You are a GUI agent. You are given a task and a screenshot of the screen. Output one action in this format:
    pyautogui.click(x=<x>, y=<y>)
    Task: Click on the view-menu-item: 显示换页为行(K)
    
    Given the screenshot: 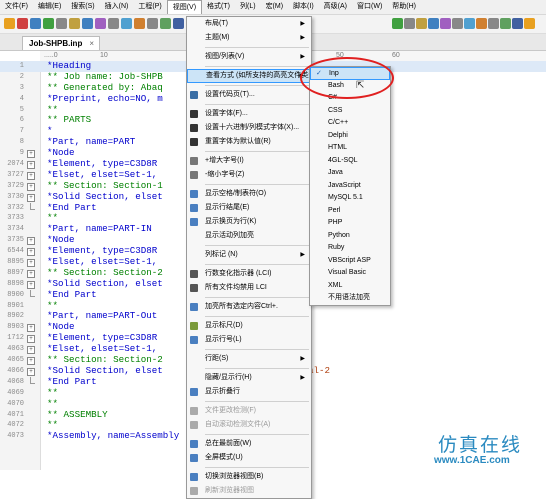 What is the action you would take?
    pyautogui.click(x=249, y=222)
    